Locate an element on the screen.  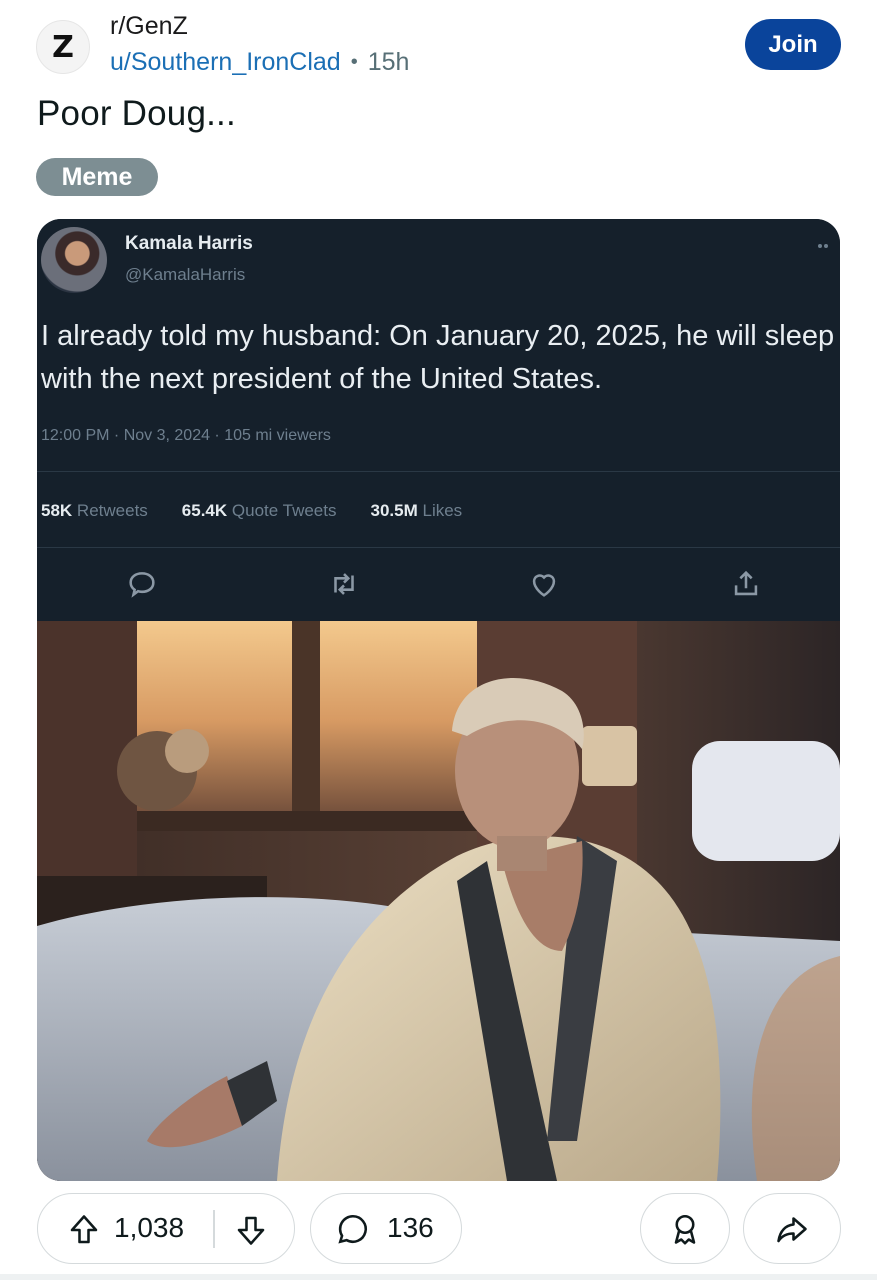
post-meta: u/Southern_IronClad • 15h is located at coordinates (259, 62).